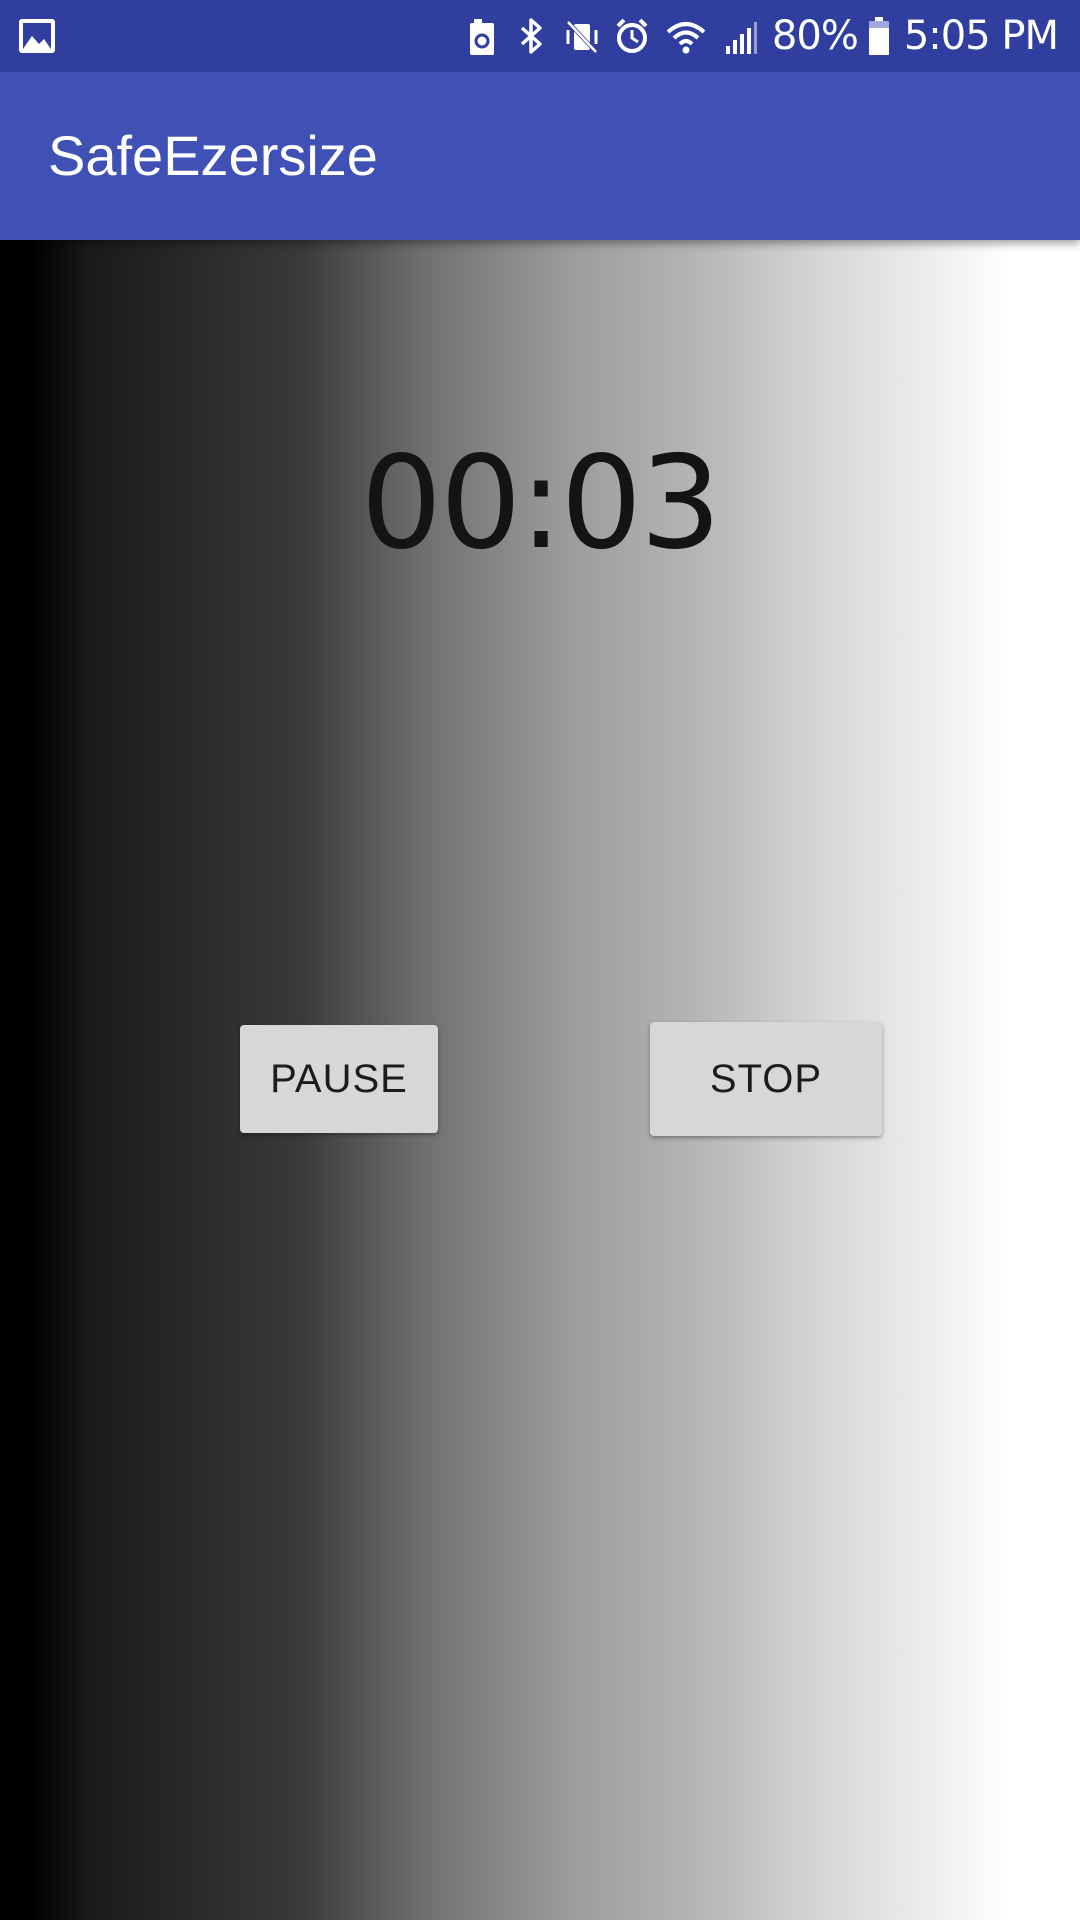 Image resolution: width=1080 pixels, height=1920 pixels. I want to click on battery-saver-icon, so click(482, 36).